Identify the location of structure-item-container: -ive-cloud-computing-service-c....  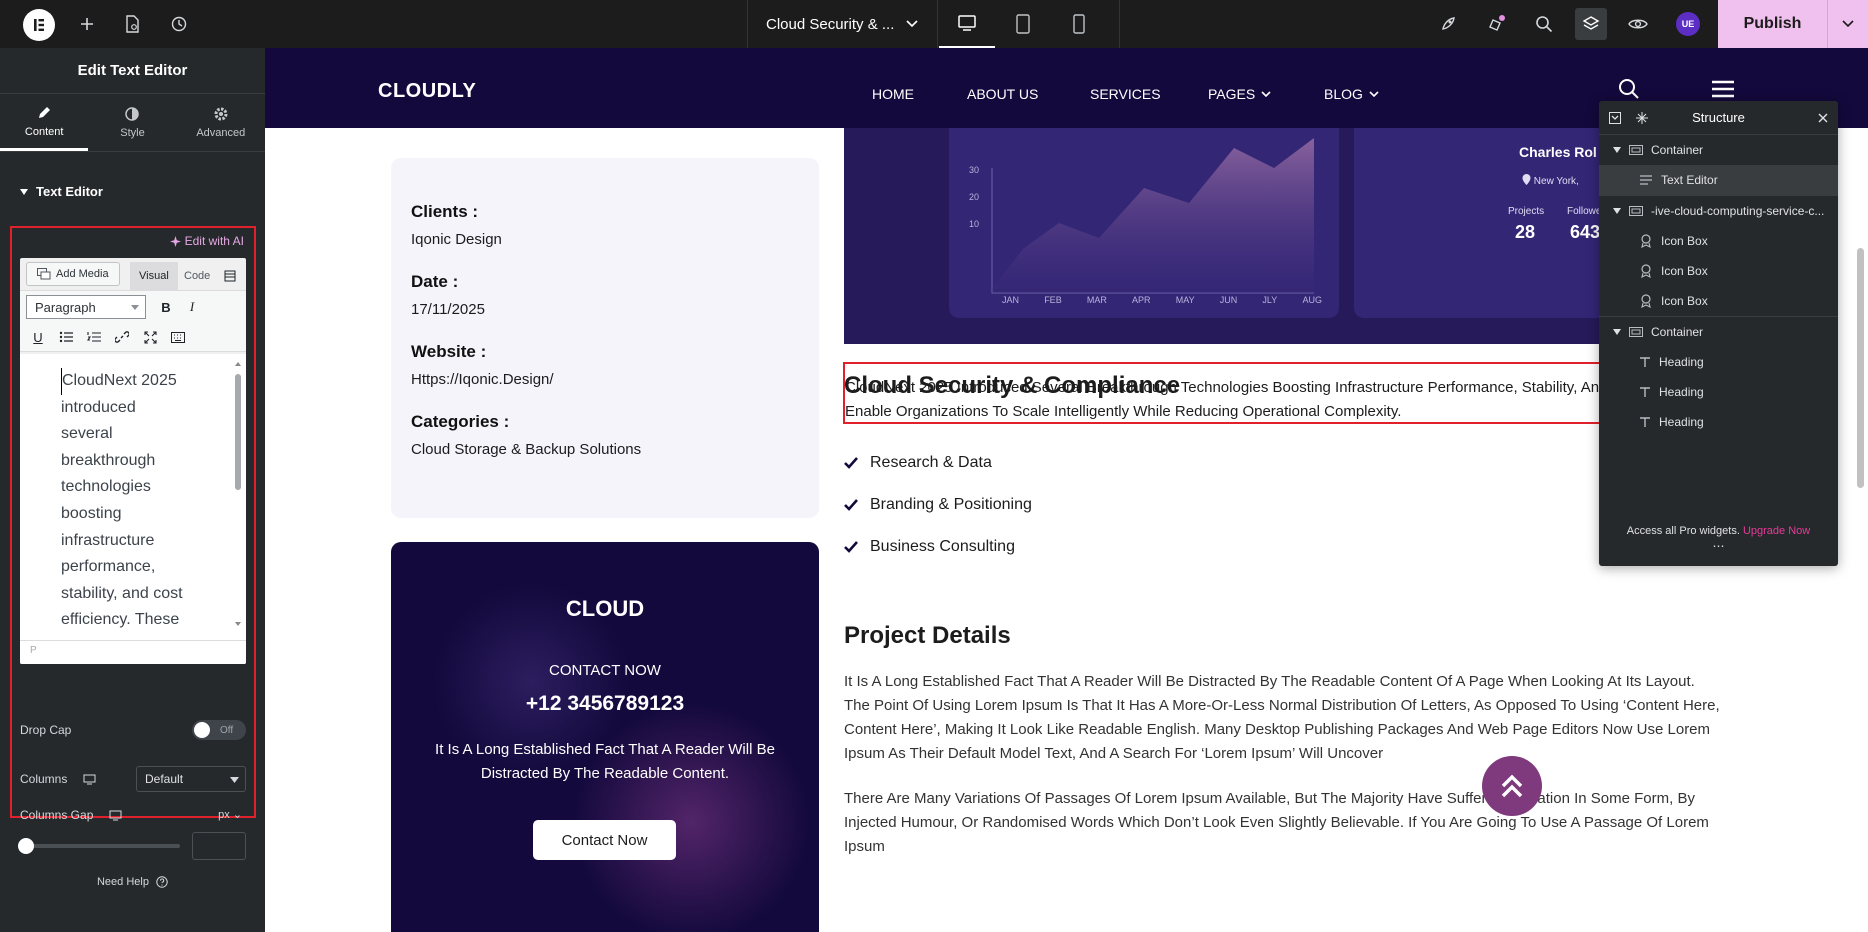
(1718, 211).